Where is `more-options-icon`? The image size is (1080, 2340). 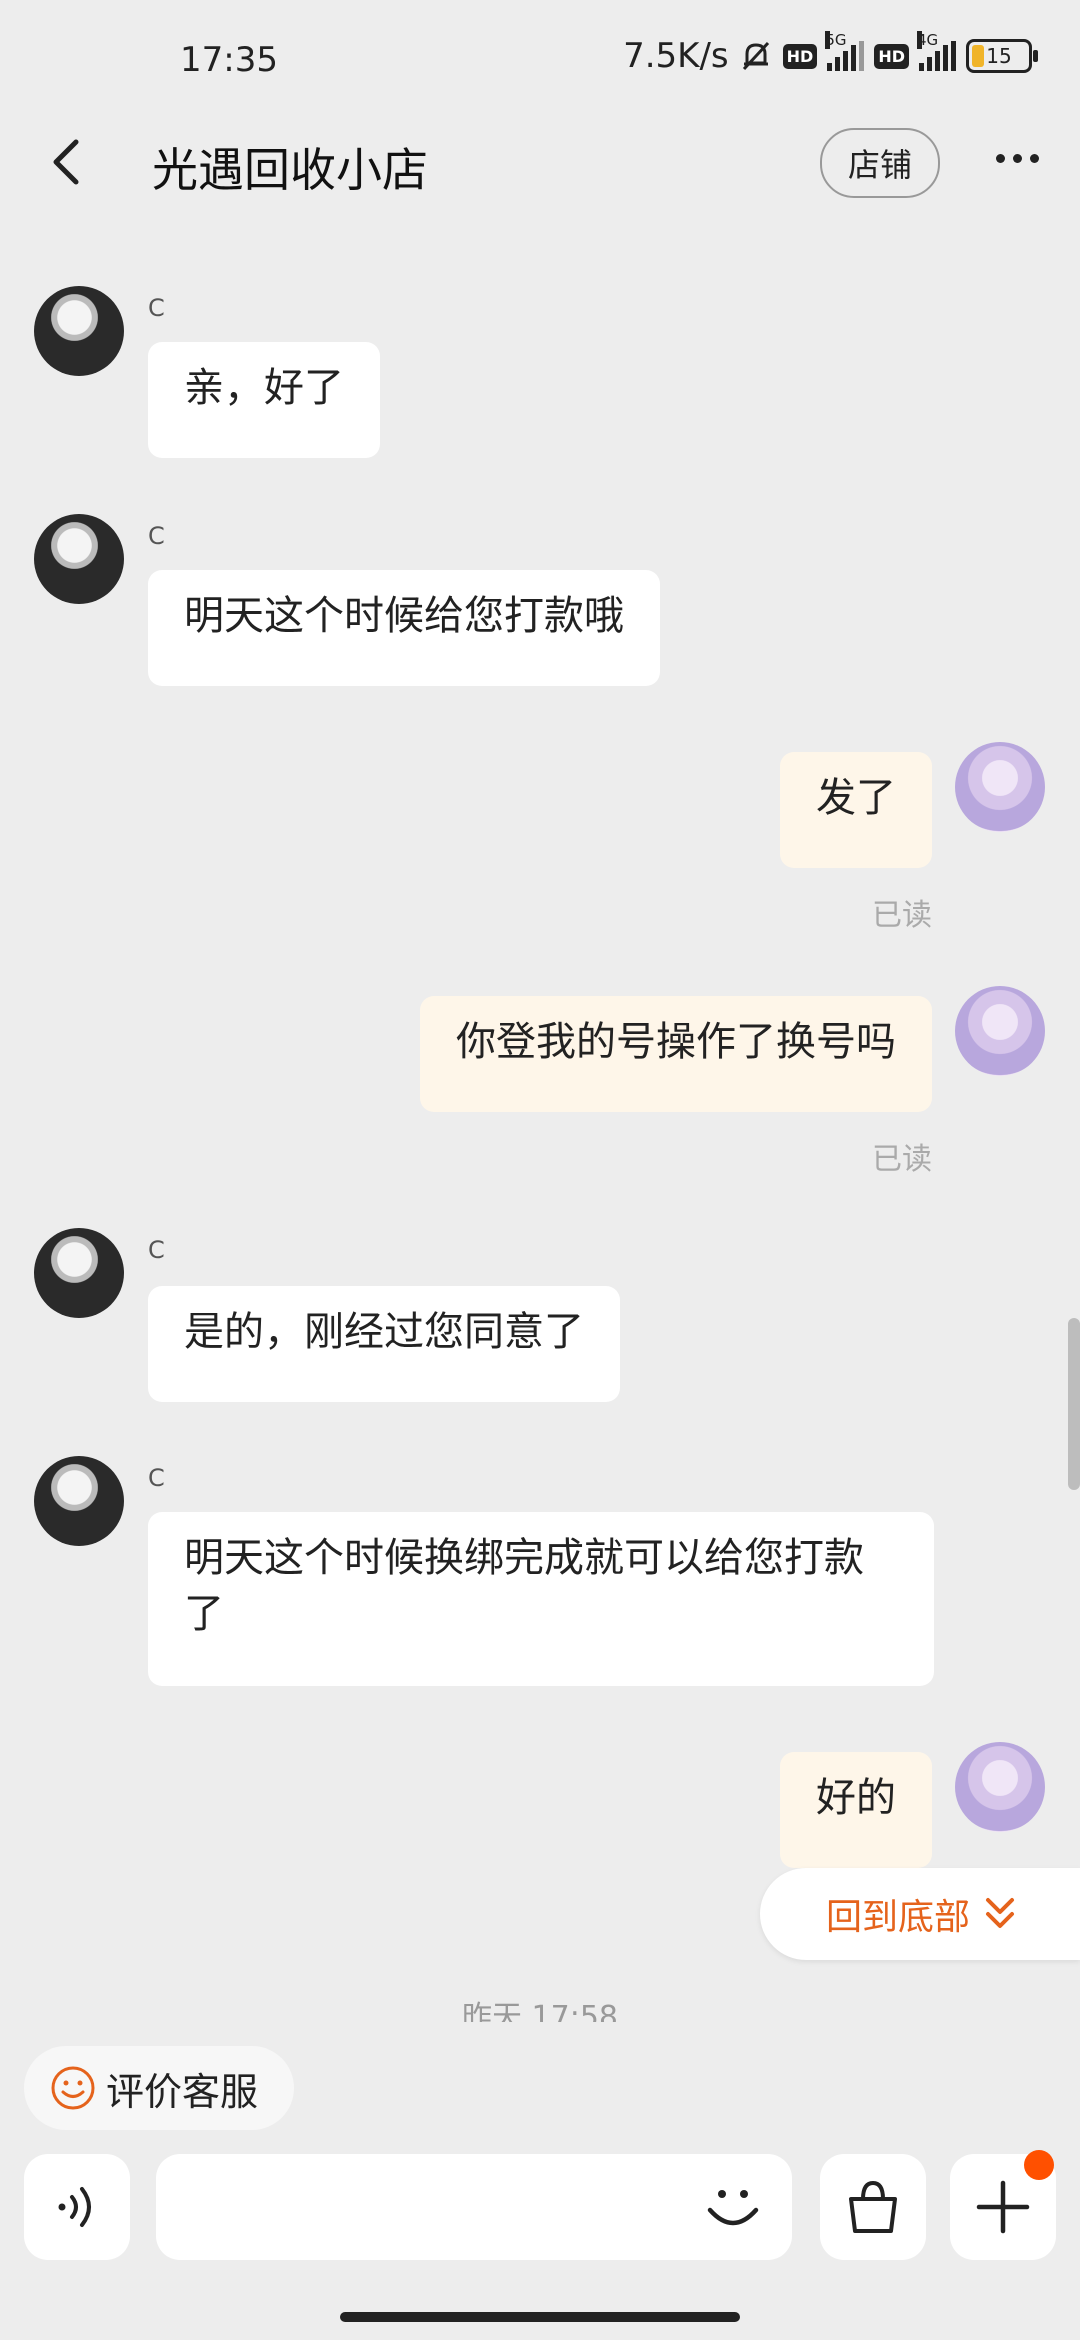
more-options-icon is located at coordinates (1021, 158).